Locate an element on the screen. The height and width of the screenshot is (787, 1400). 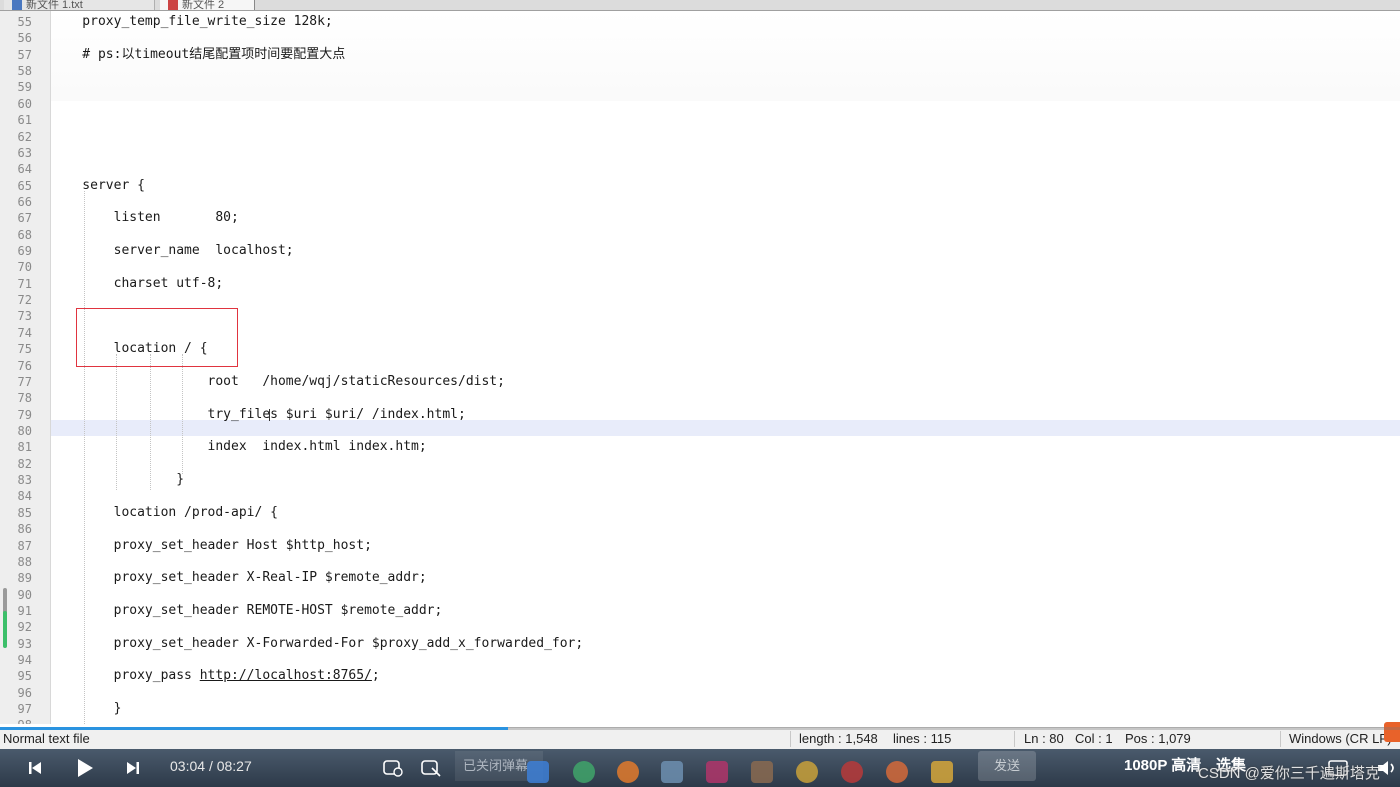
danmu-toggle-button is located at coordinates (431, 768).